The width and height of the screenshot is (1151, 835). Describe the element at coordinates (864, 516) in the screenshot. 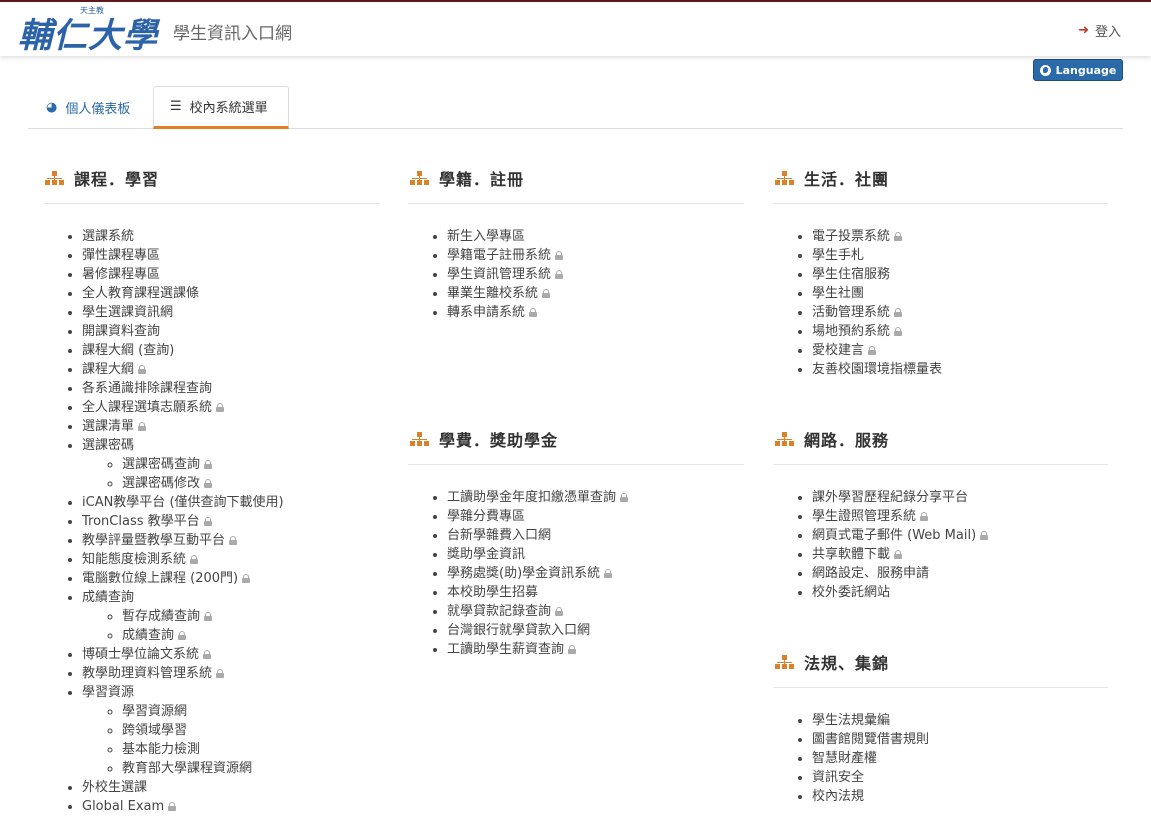

I see `link-text: 學生證照管理系統` at that location.